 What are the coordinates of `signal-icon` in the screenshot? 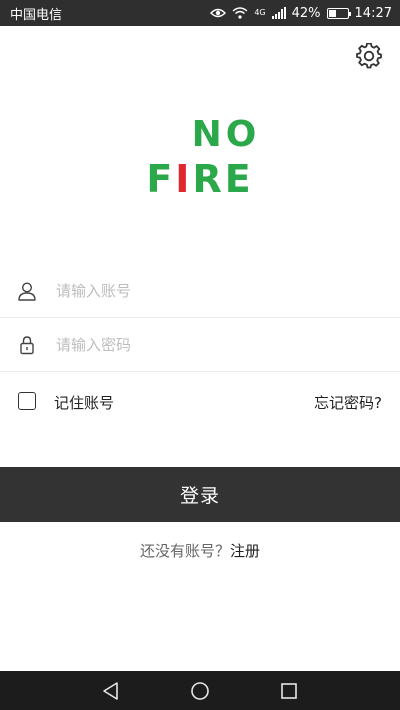 It's located at (278, 13).